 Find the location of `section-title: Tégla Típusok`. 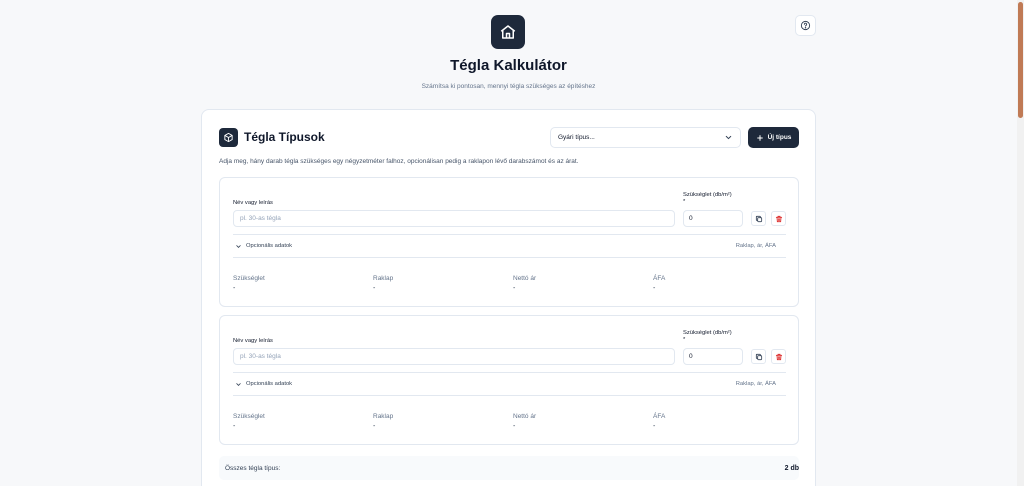

section-title: Tégla Típusok is located at coordinates (284, 137).